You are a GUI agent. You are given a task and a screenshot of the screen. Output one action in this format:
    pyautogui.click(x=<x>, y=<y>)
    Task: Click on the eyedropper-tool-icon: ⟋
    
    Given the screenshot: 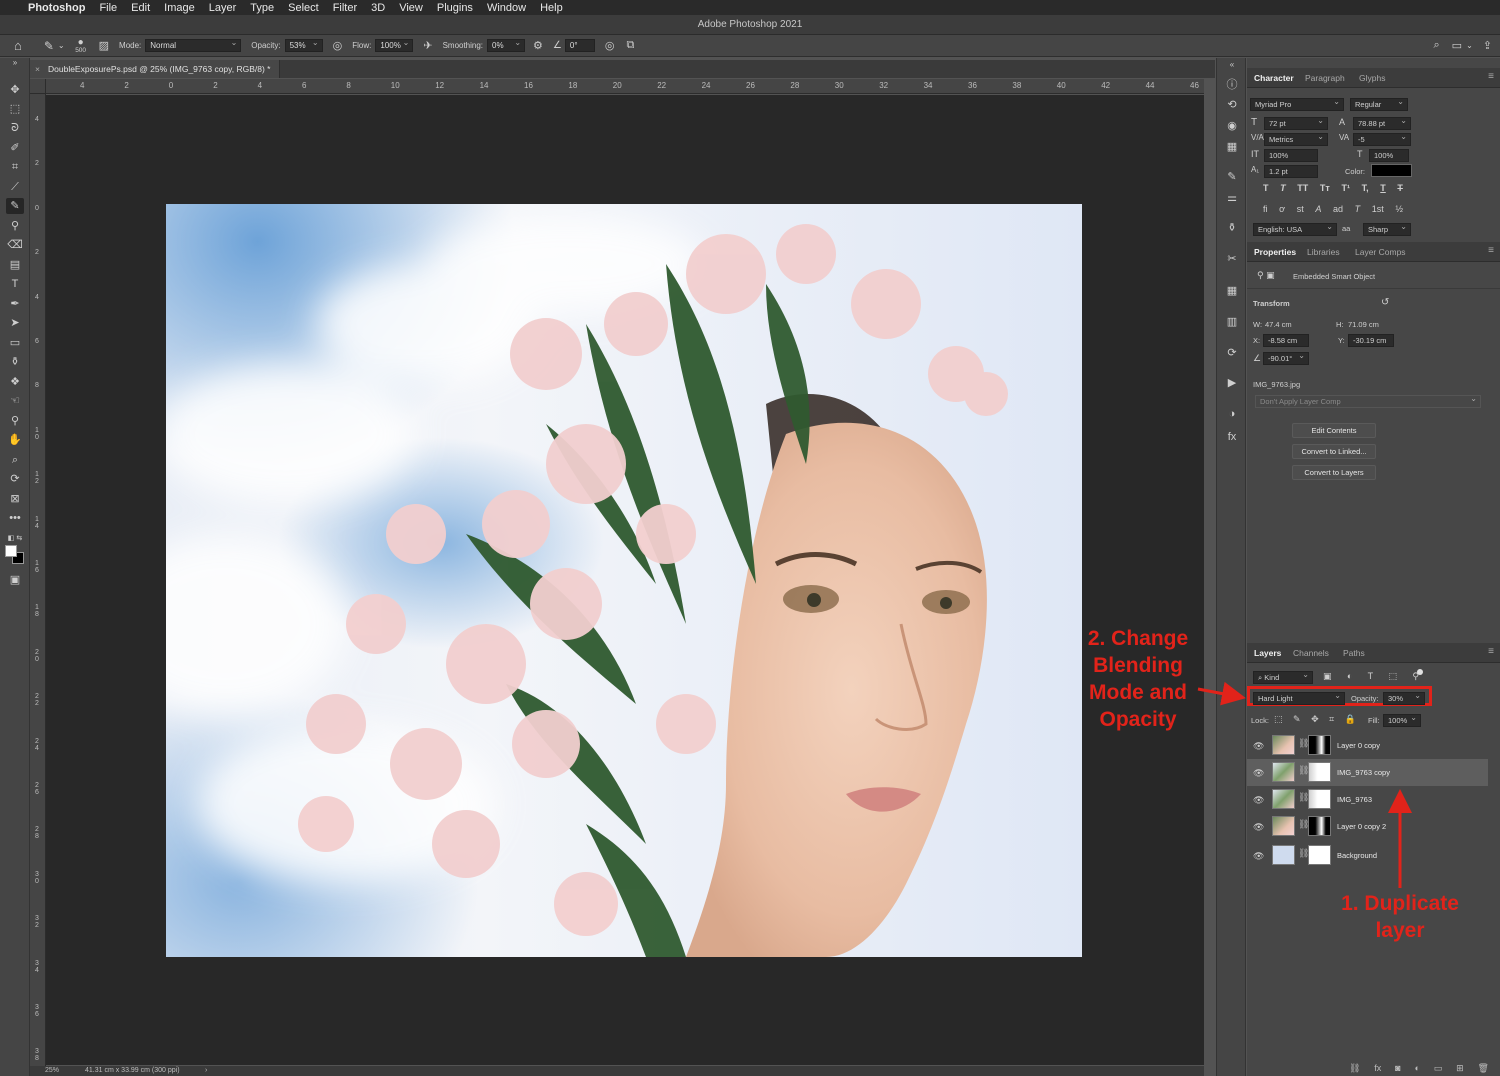 What is the action you would take?
    pyautogui.click(x=15, y=187)
    